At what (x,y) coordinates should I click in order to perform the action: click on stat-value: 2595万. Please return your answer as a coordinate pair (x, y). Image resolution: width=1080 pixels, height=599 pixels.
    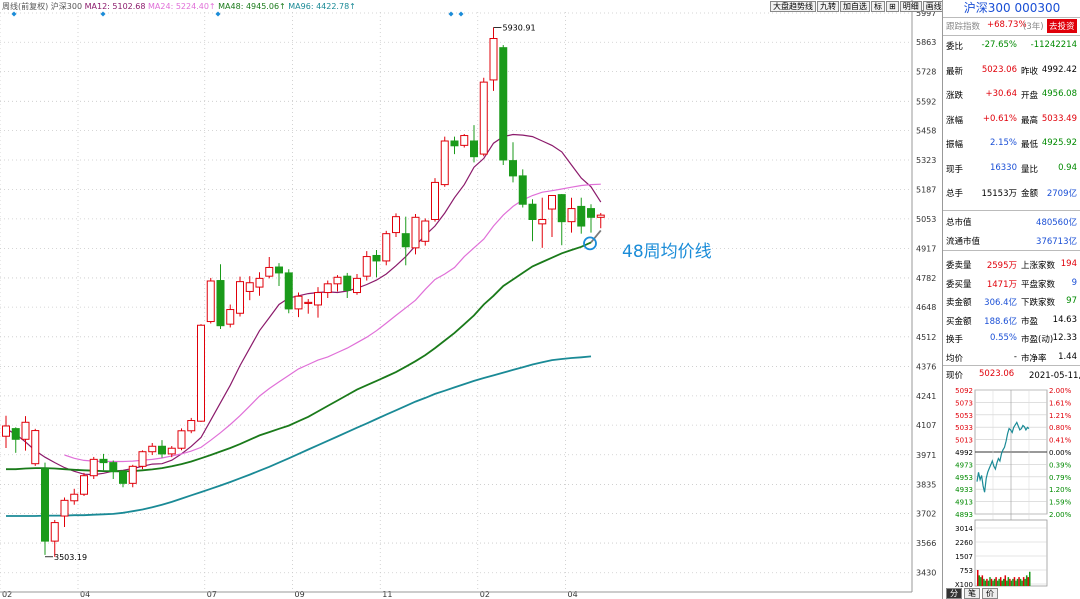
    Looking at the image, I should click on (1001, 266).